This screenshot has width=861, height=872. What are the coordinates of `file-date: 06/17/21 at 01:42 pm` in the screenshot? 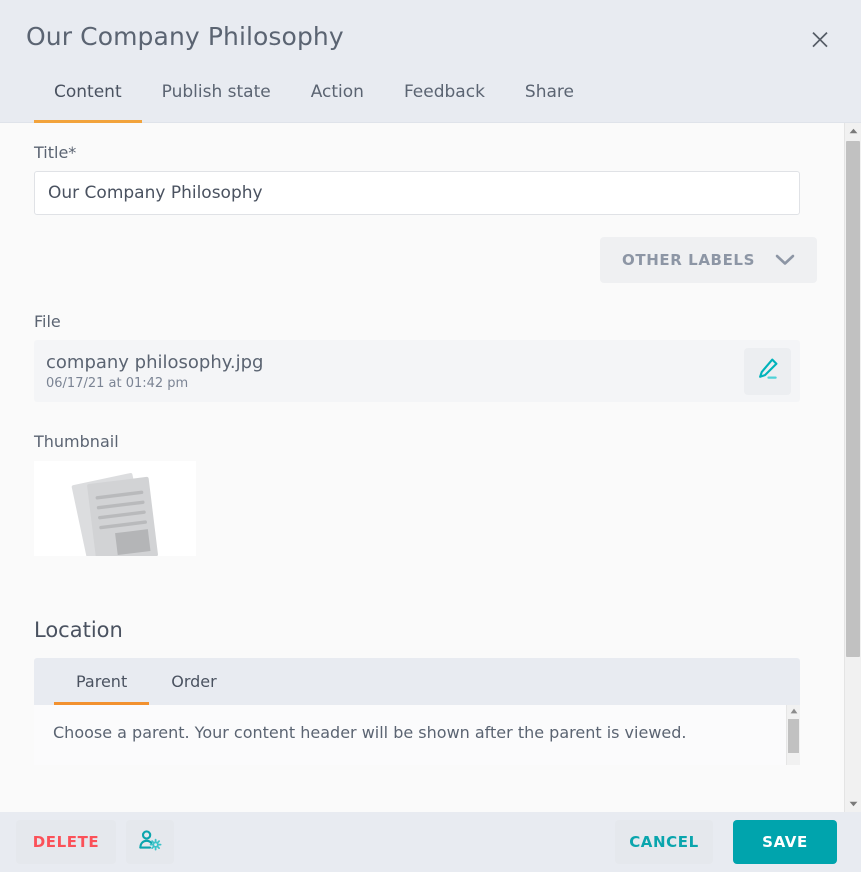 It's located at (117, 383).